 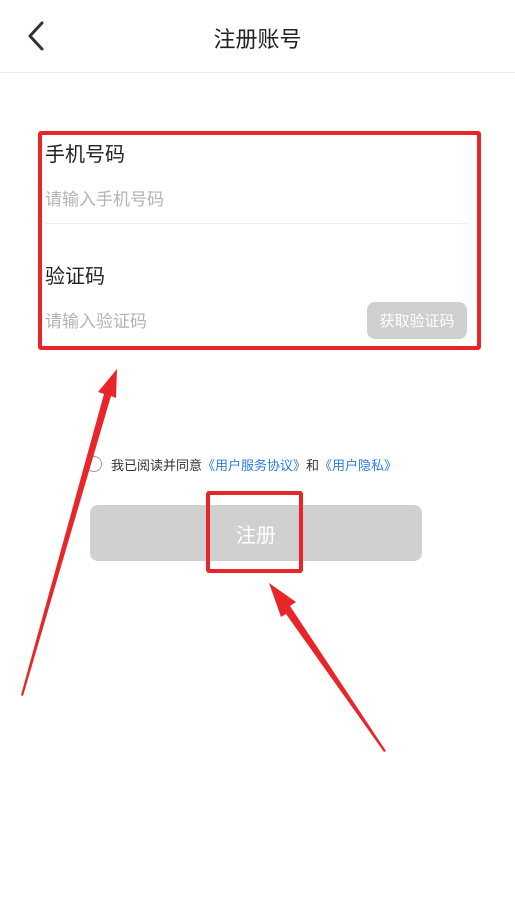 What do you see at coordinates (94, 464) in the screenshot?
I see `agreement-radio` at bounding box center [94, 464].